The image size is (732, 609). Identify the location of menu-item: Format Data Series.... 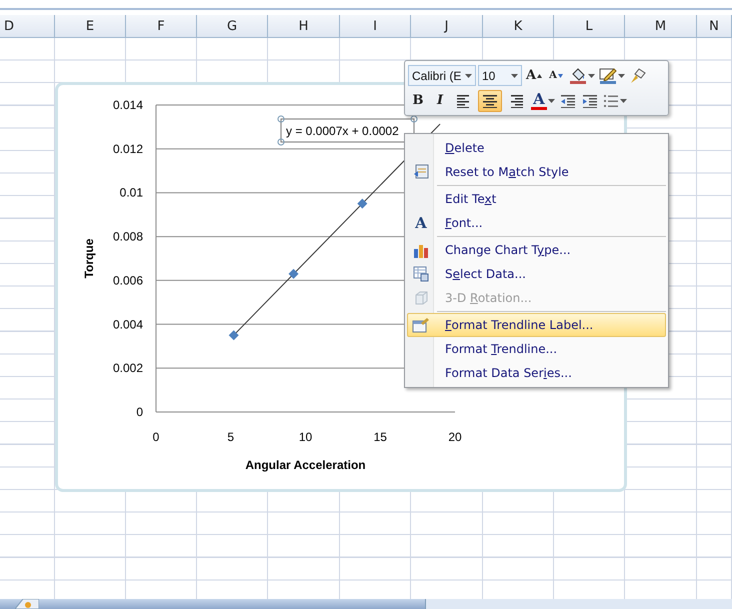
(536, 373).